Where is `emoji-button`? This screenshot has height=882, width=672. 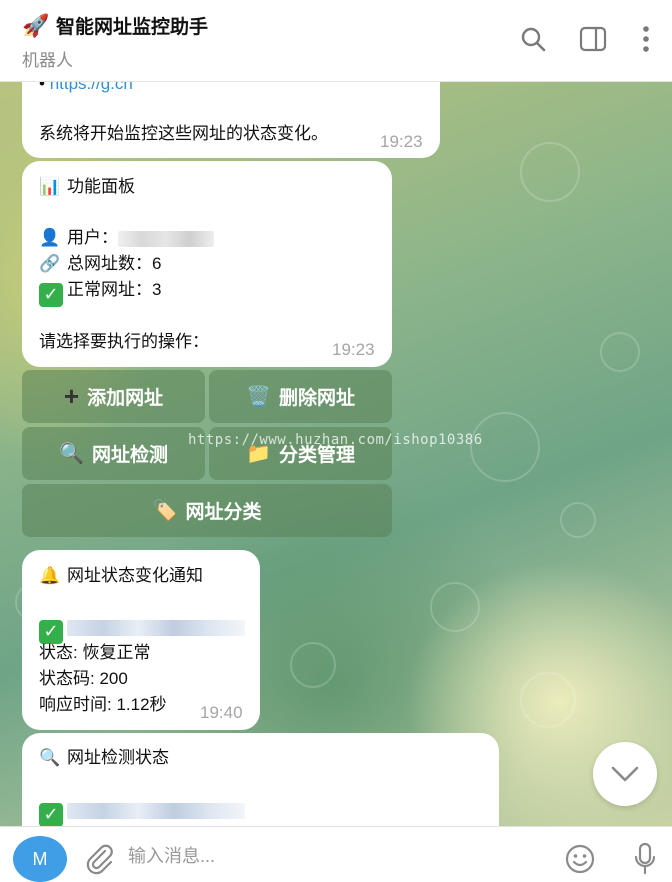
emoji-button is located at coordinates (580, 859).